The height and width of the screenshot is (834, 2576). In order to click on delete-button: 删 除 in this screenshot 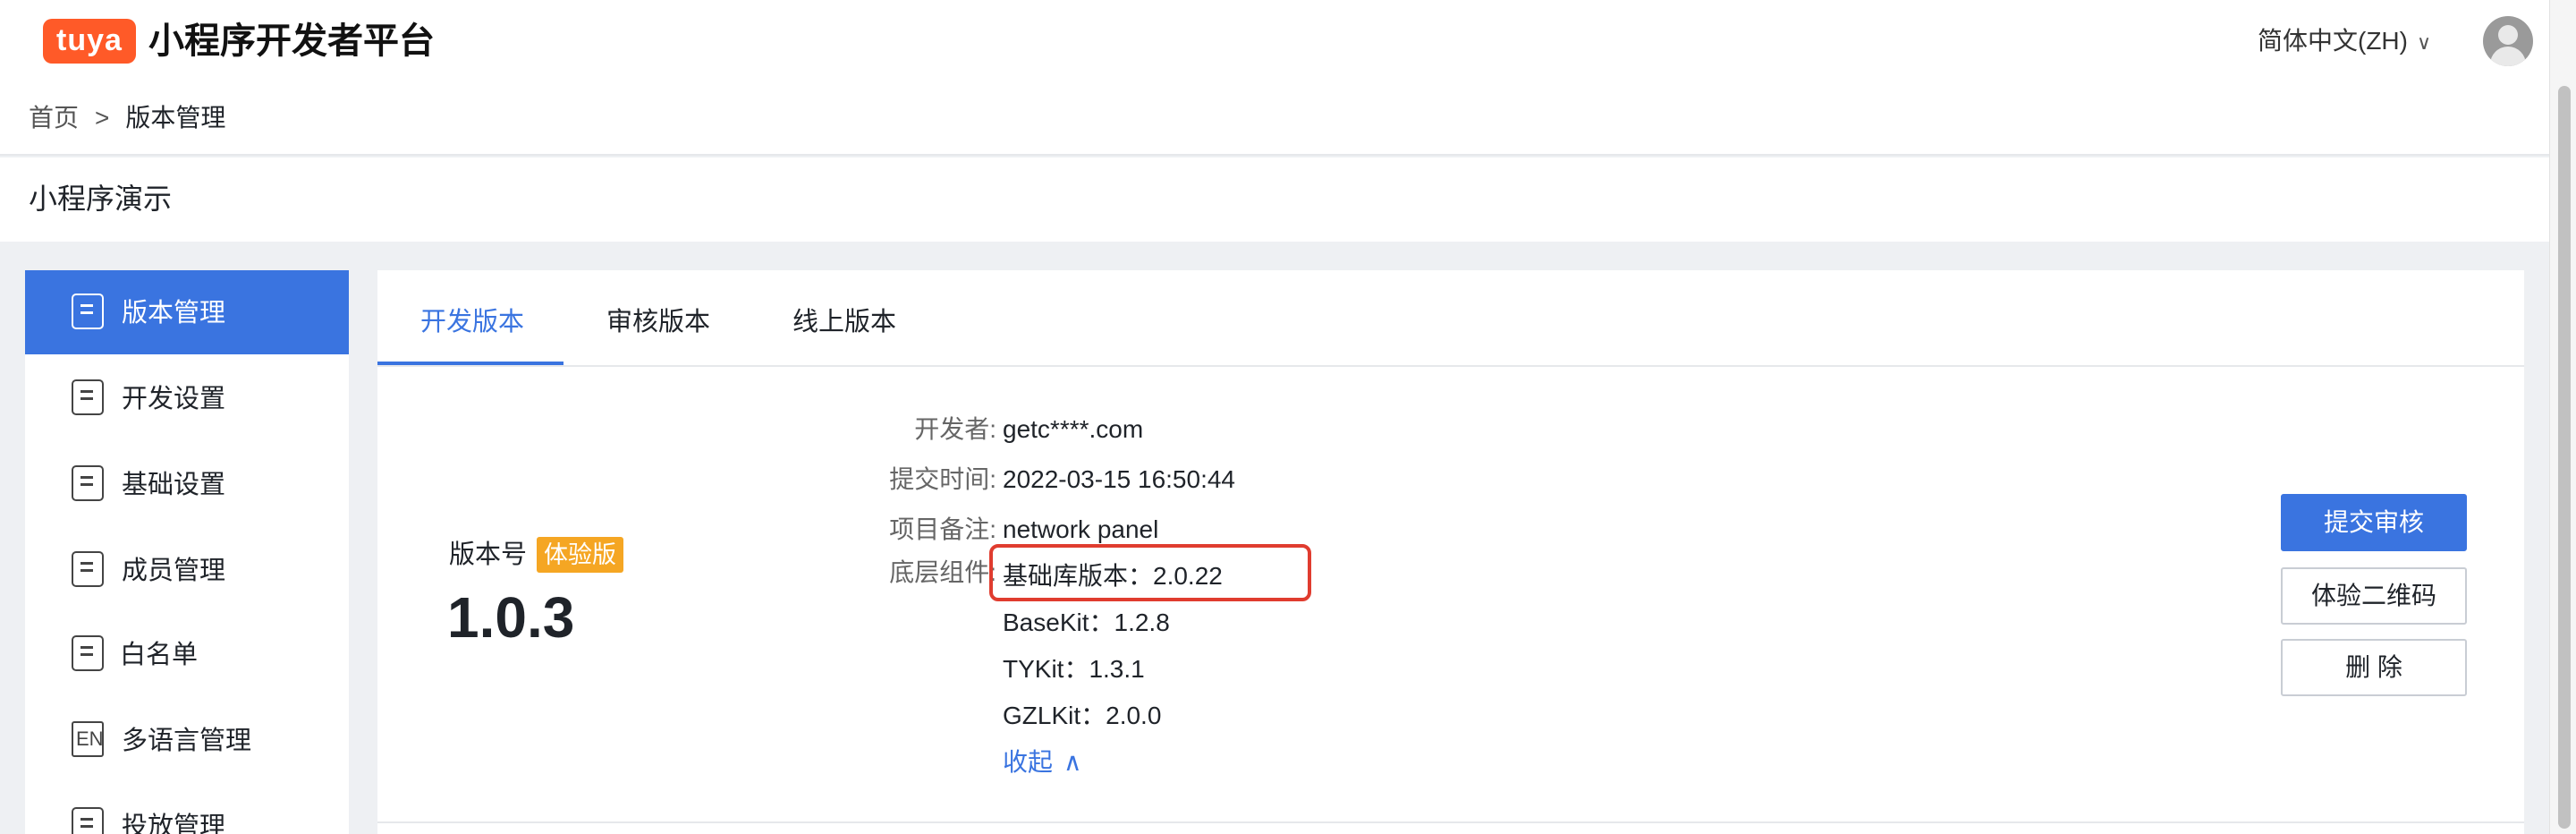, I will do `click(2374, 667)`.